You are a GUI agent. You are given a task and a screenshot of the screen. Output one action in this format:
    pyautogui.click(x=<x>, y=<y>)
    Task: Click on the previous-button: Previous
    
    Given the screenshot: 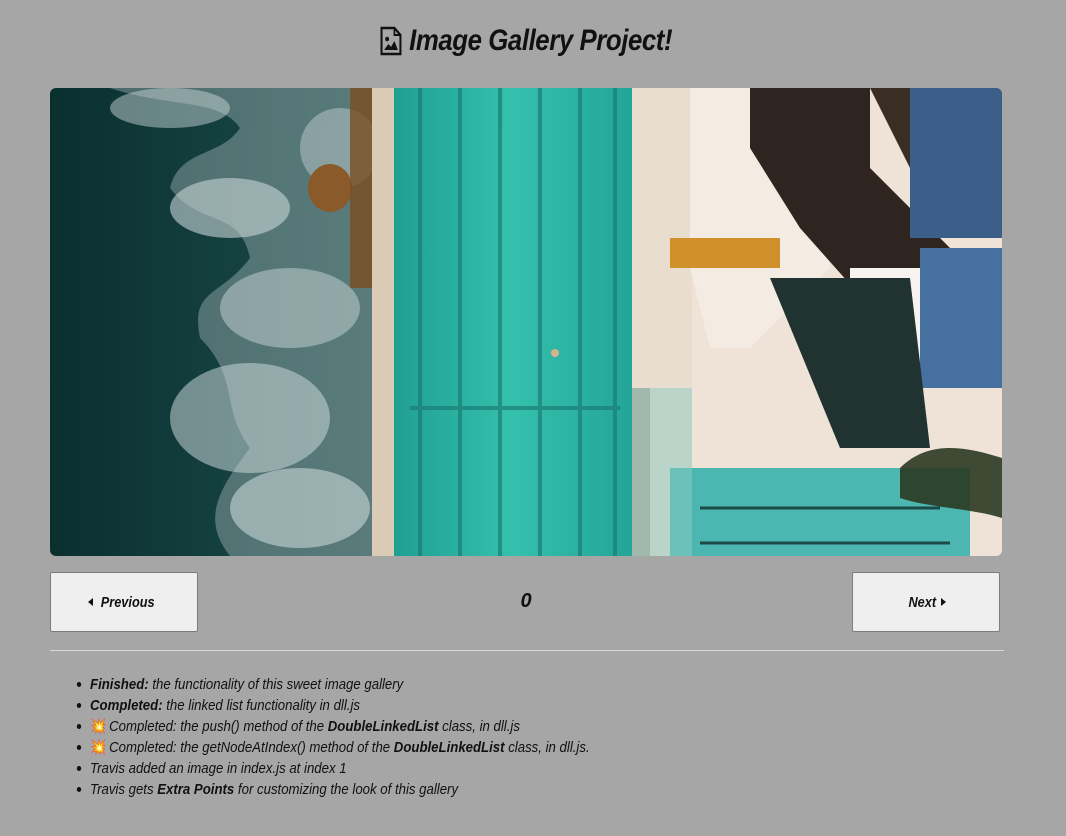 What is the action you would take?
    pyautogui.click(x=124, y=602)
    